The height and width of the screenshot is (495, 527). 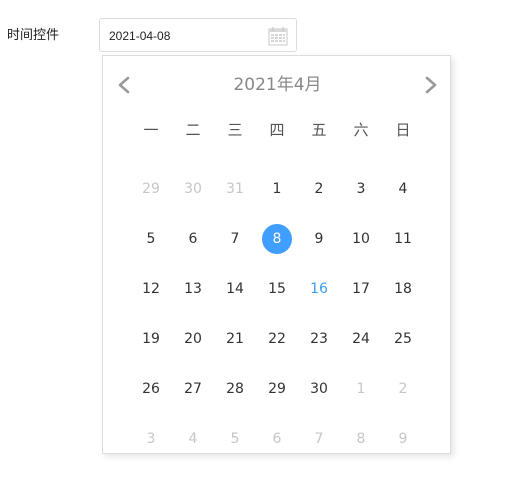 I want to click on day-number: 20, so click(x=193, y=339).